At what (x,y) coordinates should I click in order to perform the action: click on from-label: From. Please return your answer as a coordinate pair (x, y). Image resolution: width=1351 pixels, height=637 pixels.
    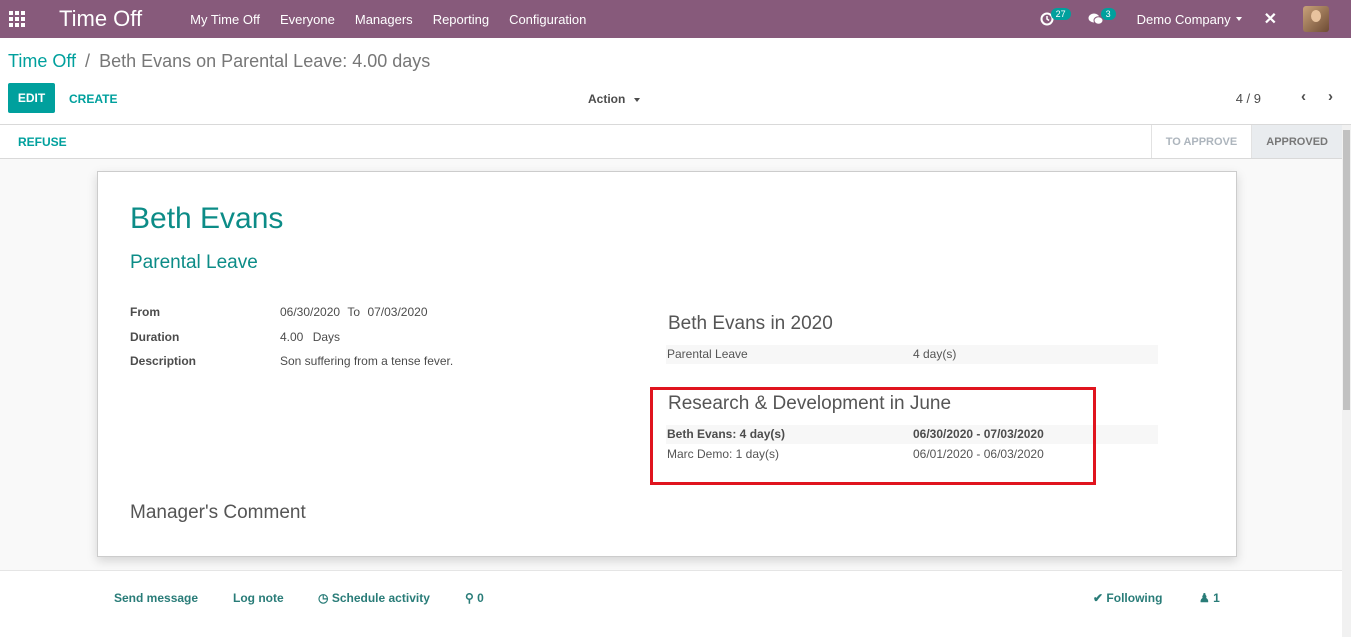
    Looking at the image, I should click on (145, 312).